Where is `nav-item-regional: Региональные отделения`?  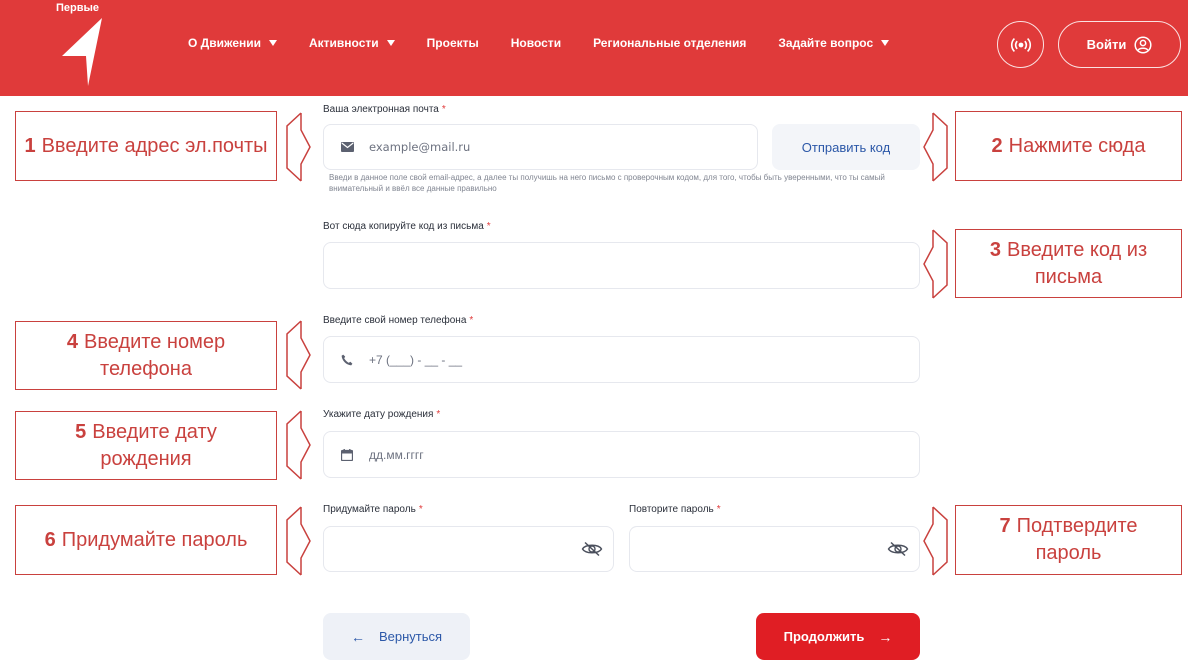
nav-item-regional: Региональные отделения is located at coordinates (669, 43).